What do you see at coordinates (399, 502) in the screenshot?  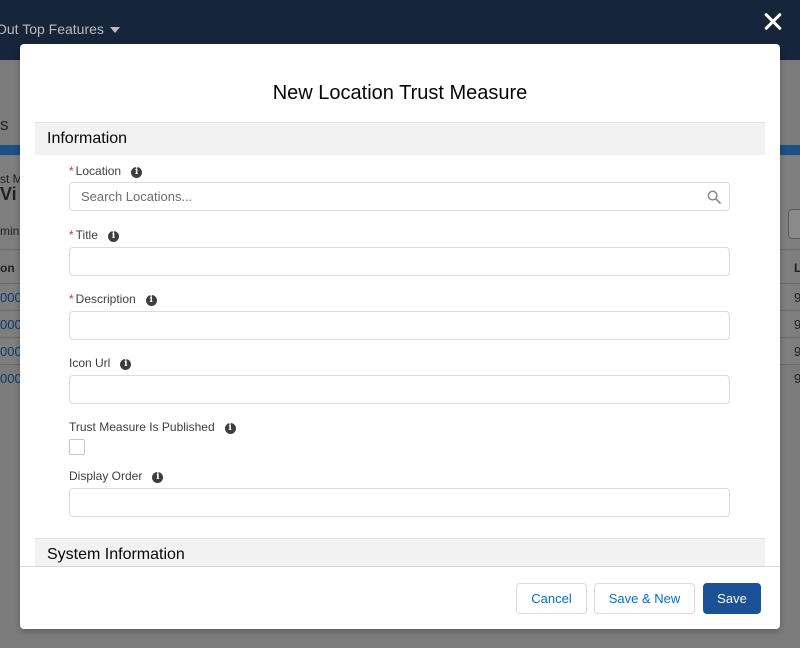 I see `display-order-input` at bounding box center [399, 502].